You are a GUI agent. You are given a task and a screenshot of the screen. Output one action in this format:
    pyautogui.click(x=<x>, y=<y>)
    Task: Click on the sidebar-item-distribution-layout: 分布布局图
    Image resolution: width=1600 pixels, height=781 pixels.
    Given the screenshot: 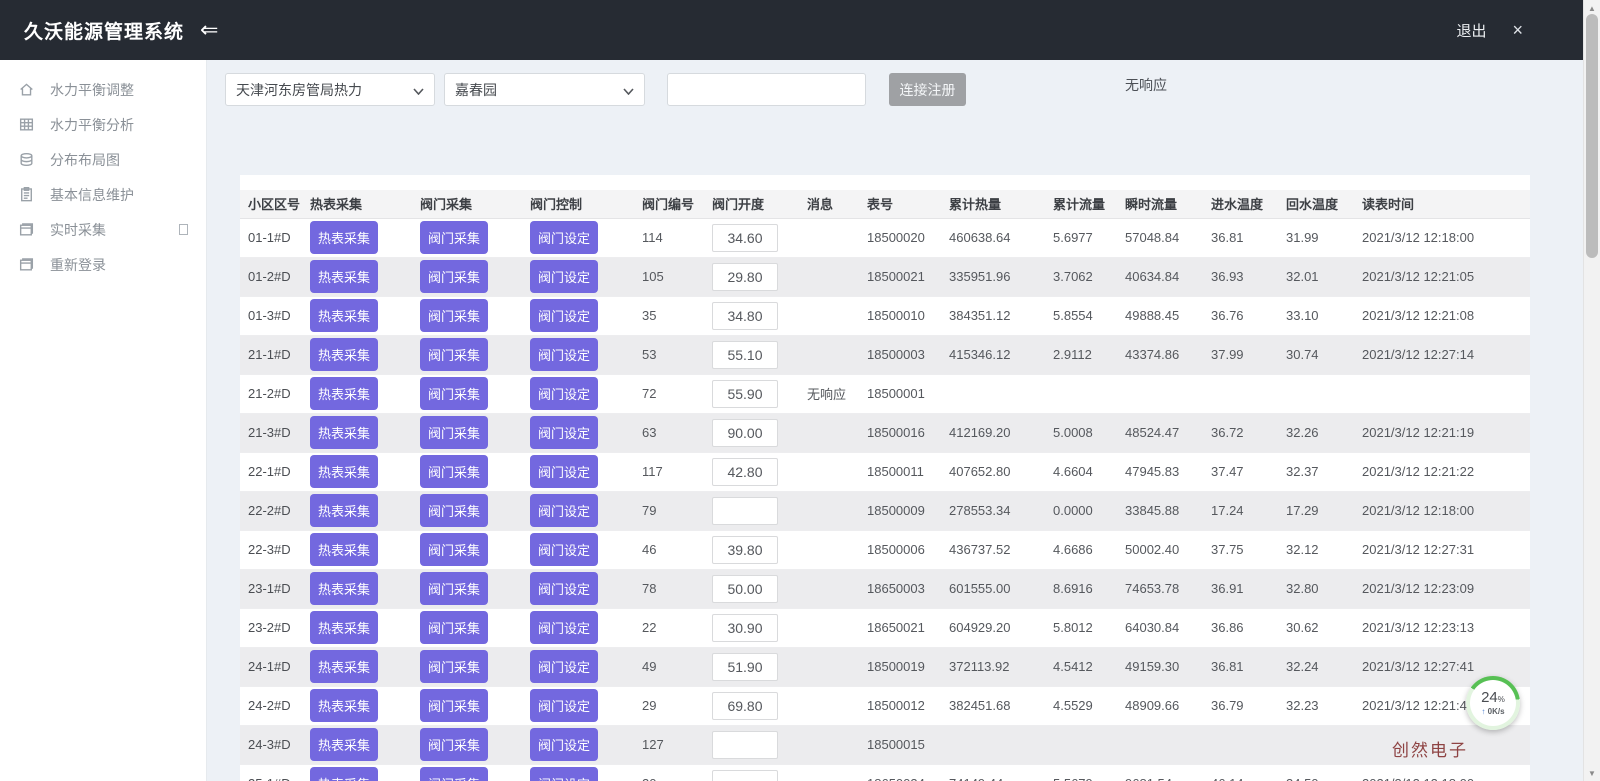 What is the action you would take?
    pyautogui.click(x=103, y=159)
    